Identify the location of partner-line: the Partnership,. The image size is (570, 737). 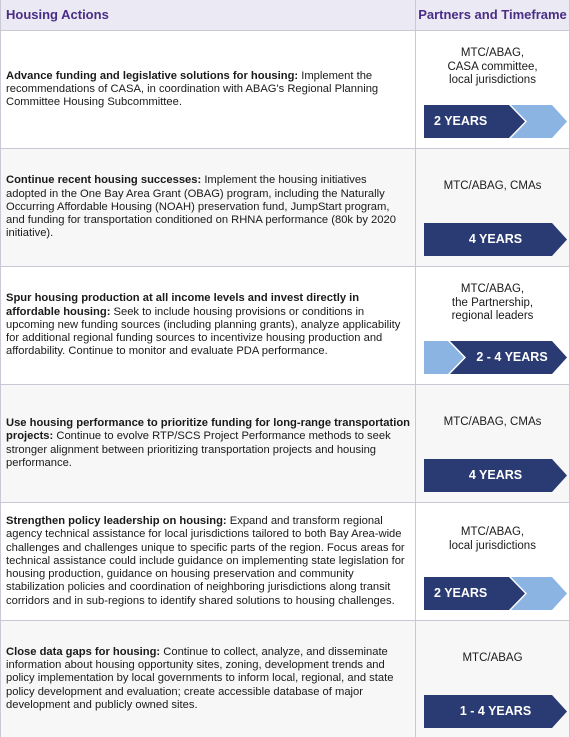
(492, 302).